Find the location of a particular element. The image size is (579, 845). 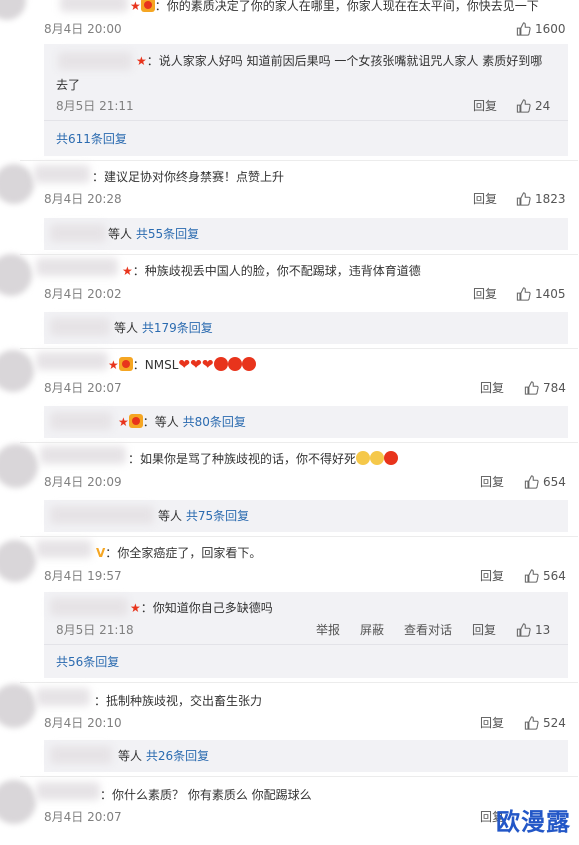

reply-summary: 等人 共75条回复 is located at coordinates (203, 516).